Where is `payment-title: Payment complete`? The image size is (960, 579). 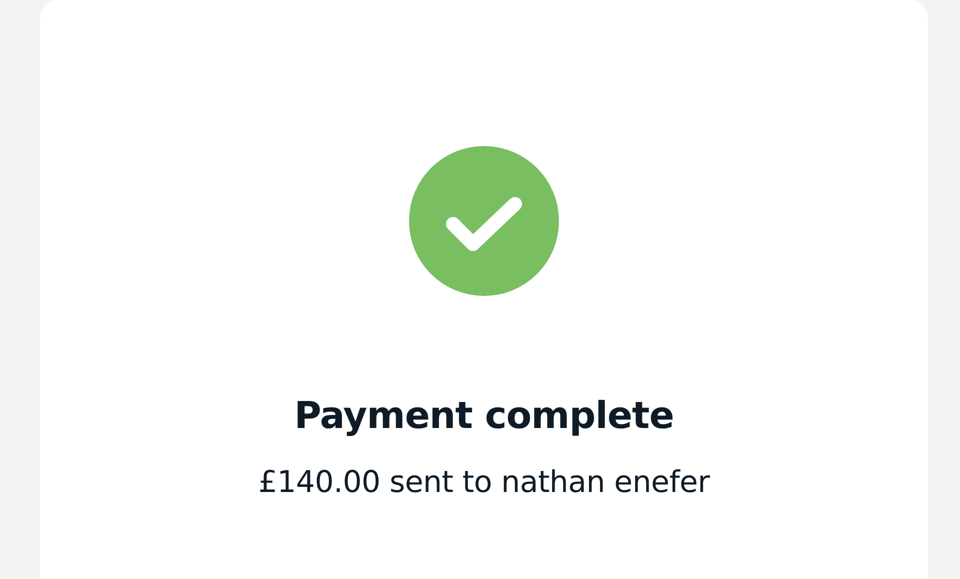 payment-title: Payment complete is located at coordinates (484, 415).